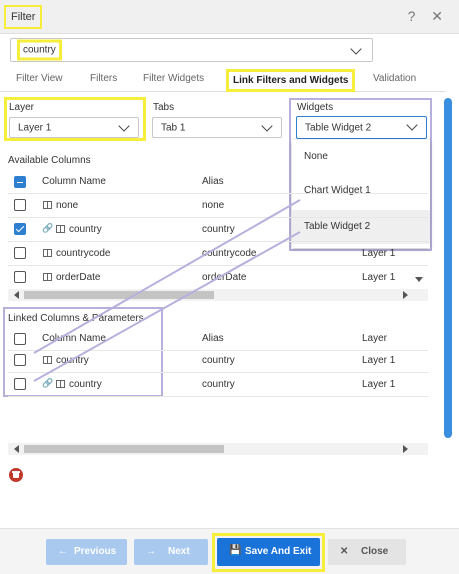  I want to click on linked-columns-header-row: Column Name Alias Layer, so click(218, 339).